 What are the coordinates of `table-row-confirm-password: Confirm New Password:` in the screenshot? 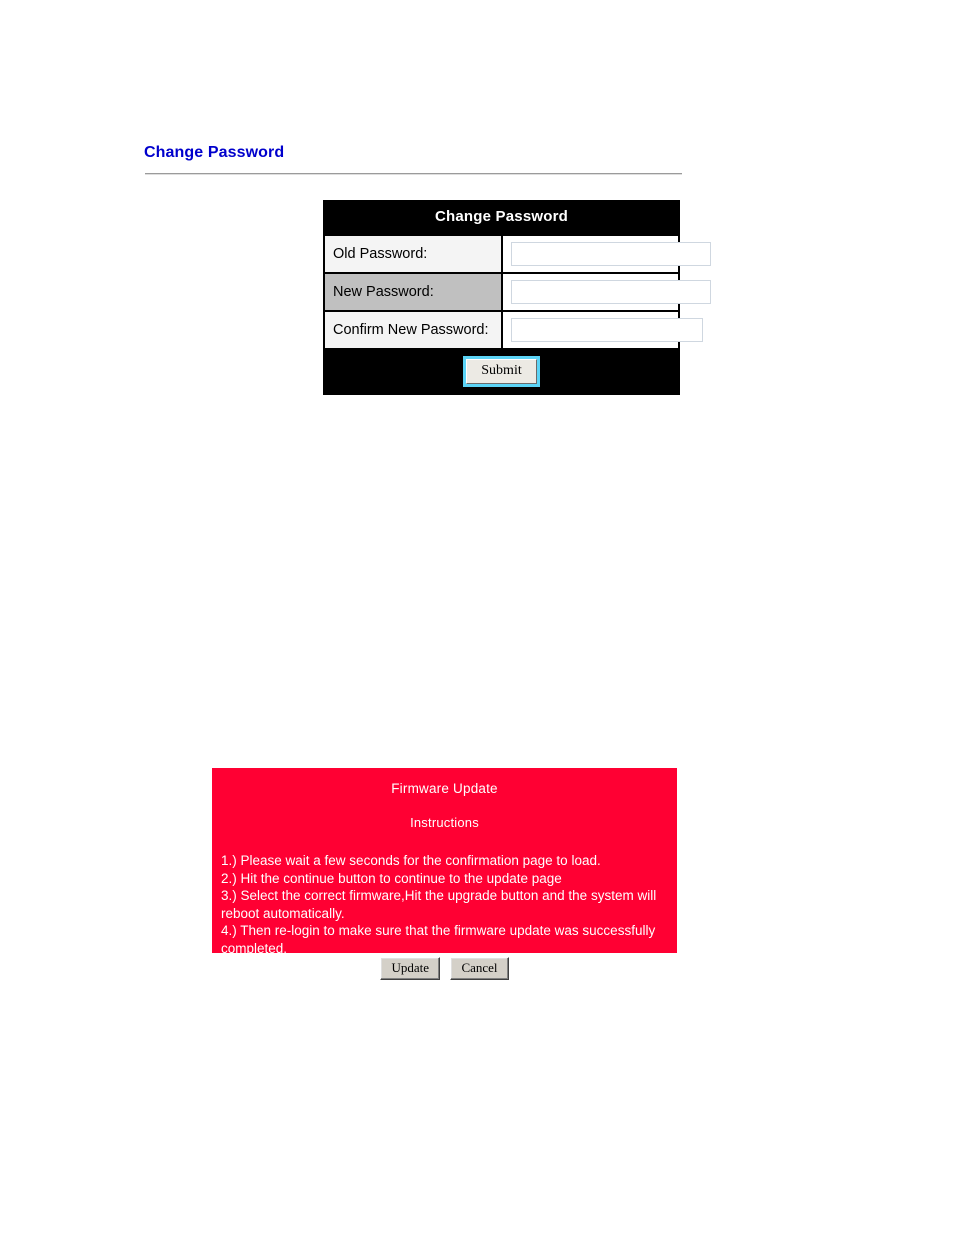 It's located at (513, 330).